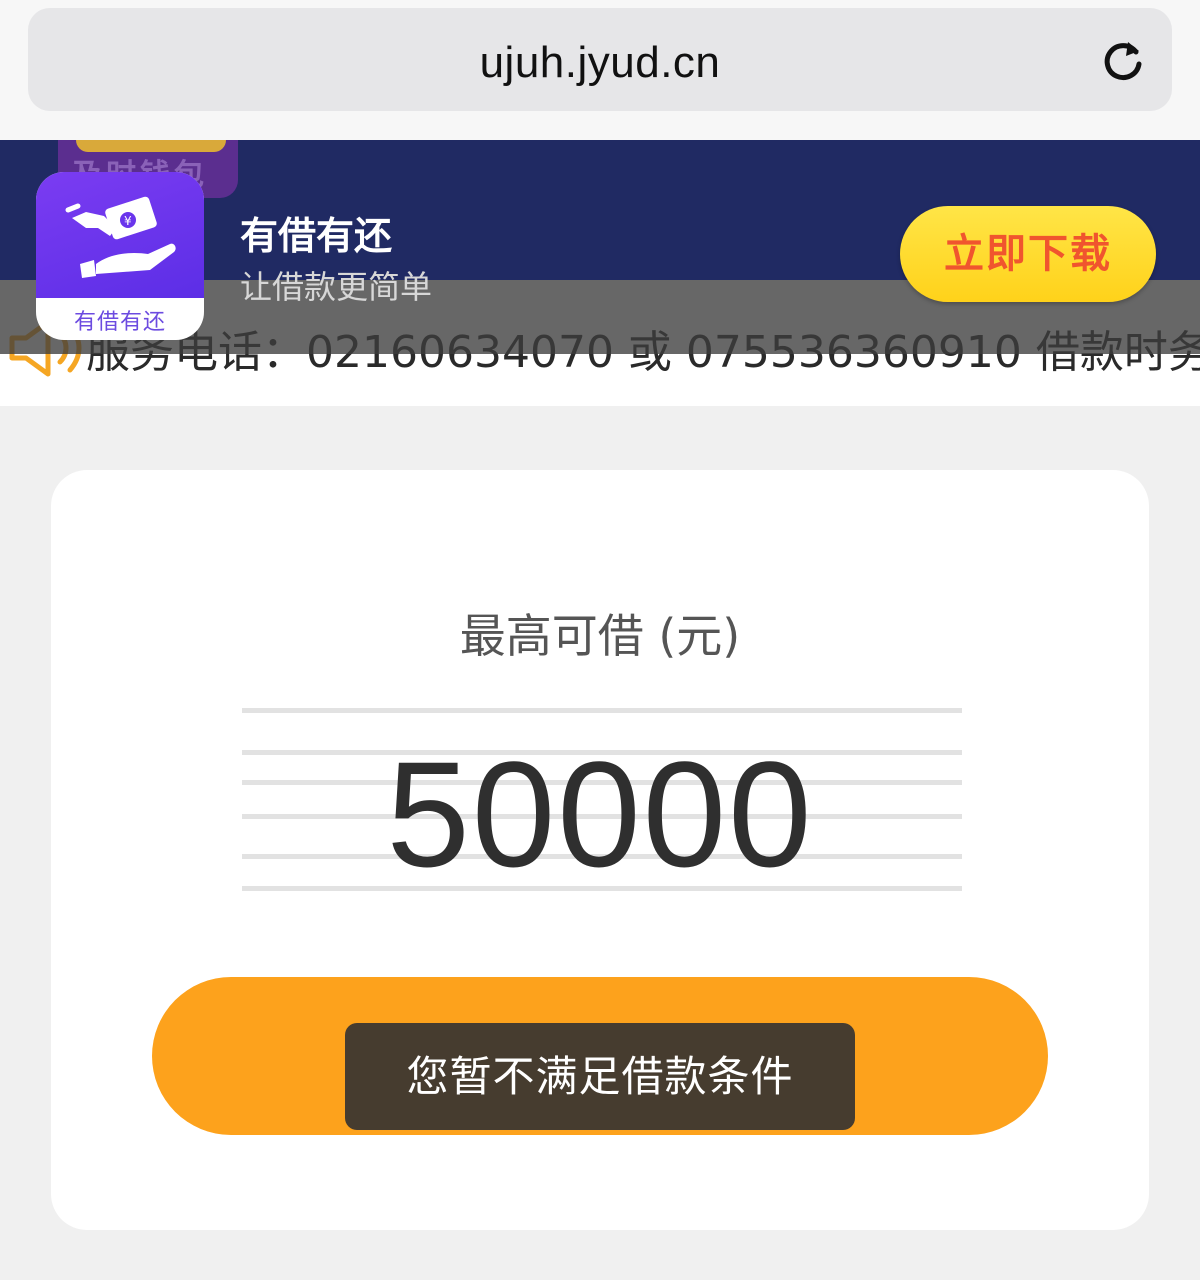 This screenshot has width=1200, height=1280. I want to click on download-button: 立即下载, so click(1028, 254).